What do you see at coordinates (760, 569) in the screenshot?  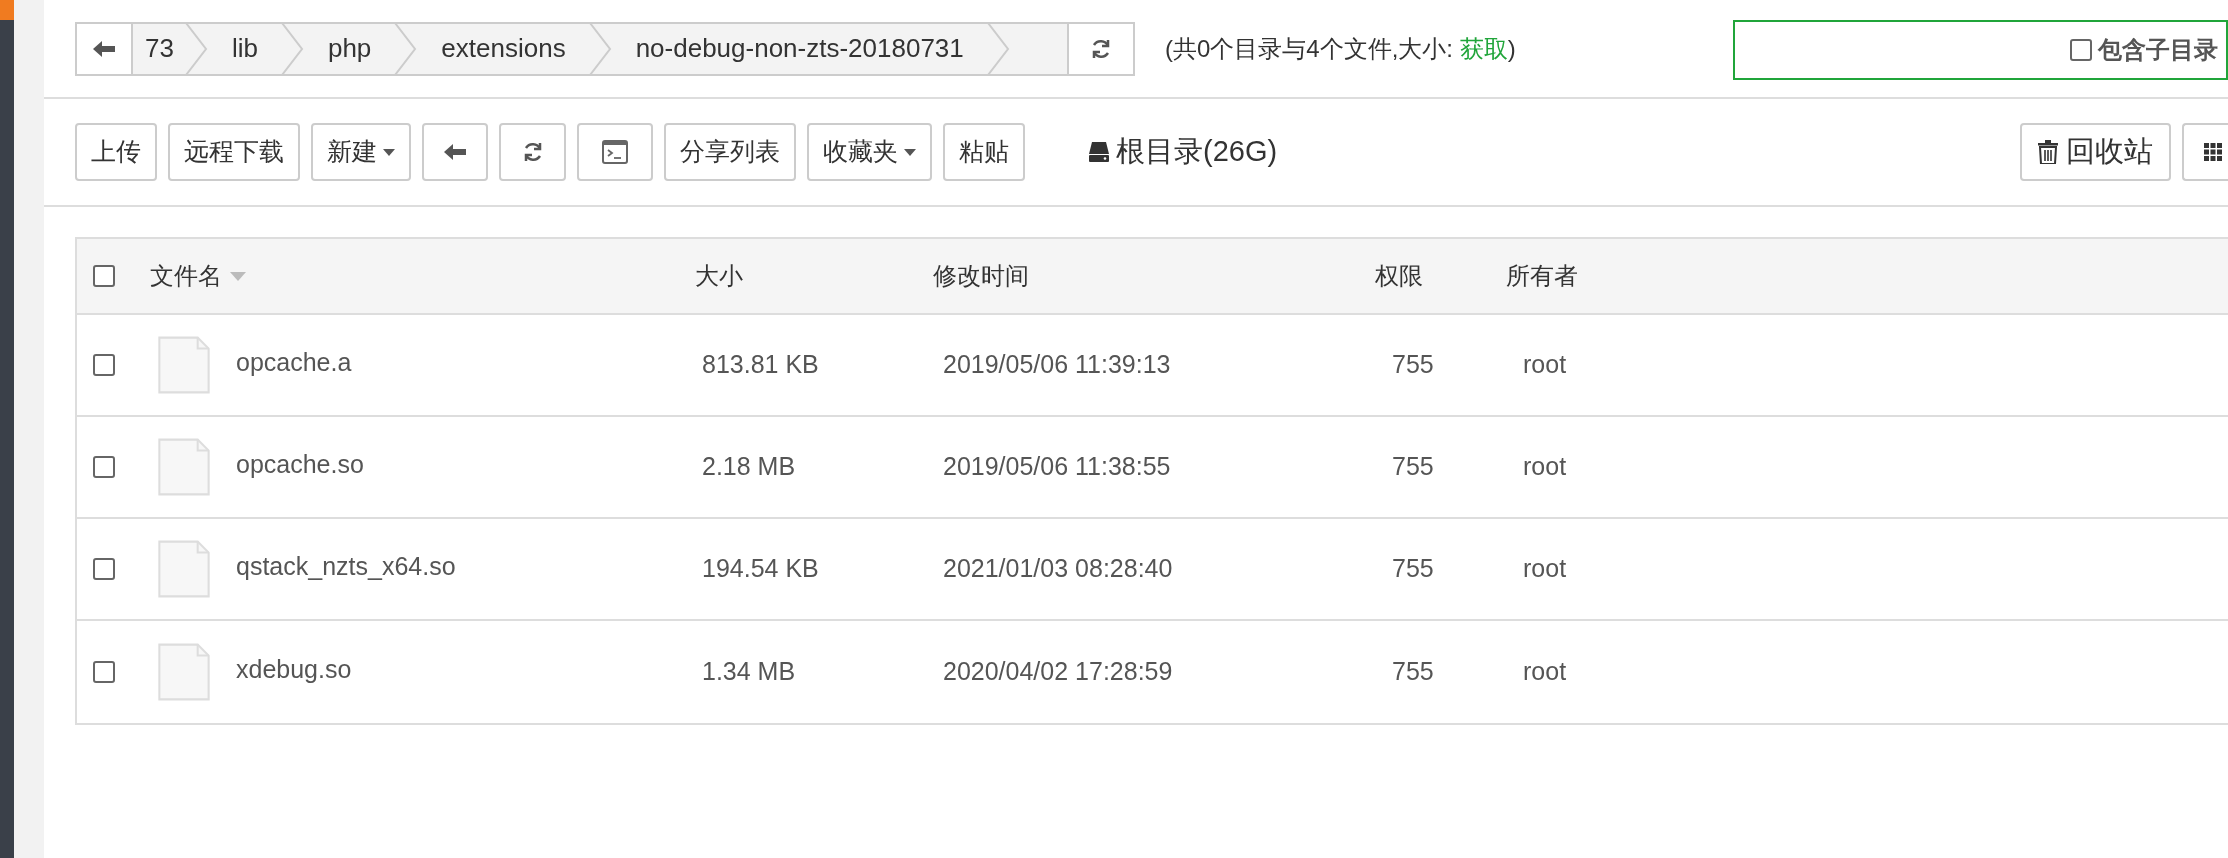 I see `table-cell-text: 194.54 KB` at bounding box center [760, 569].